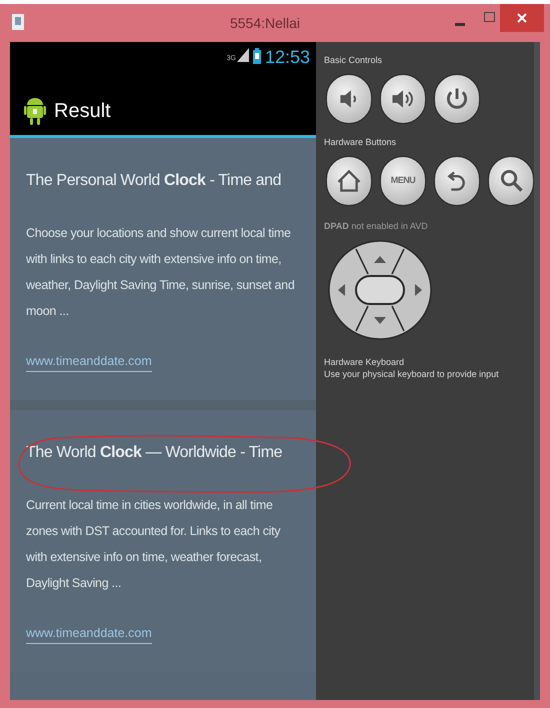  I want to click on maximize-icon, so click(489, 17).